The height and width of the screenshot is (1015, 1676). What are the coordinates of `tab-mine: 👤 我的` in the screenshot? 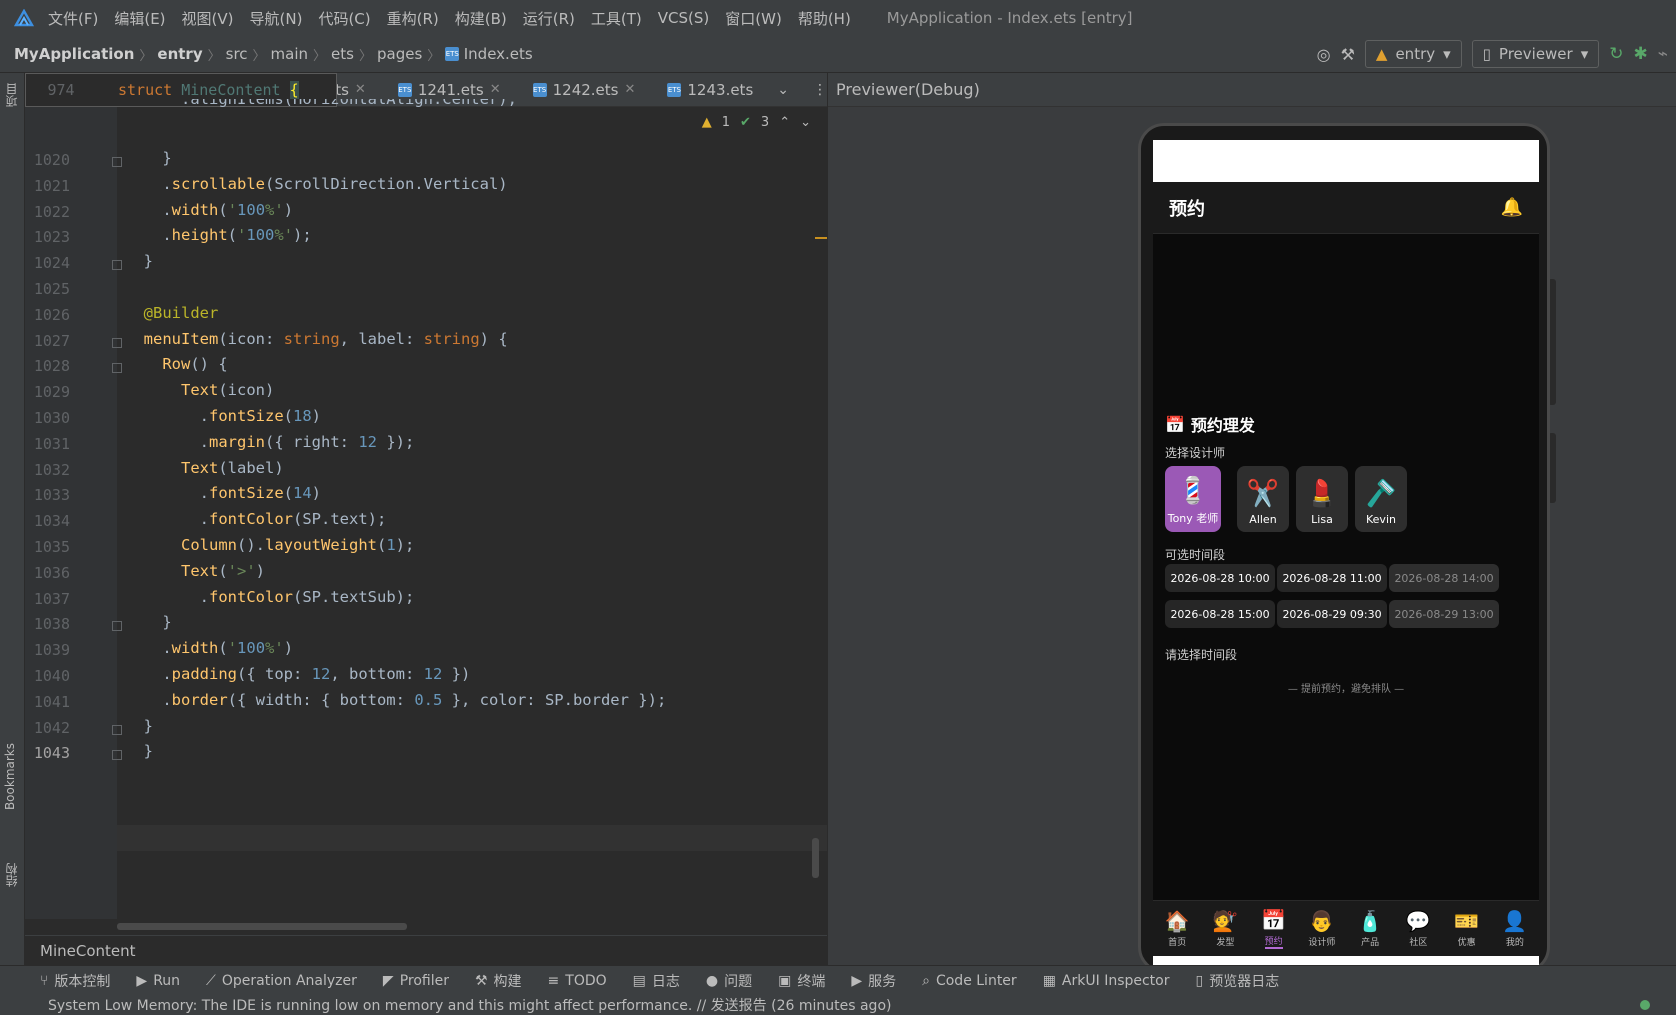 It's located at (1515, 928).